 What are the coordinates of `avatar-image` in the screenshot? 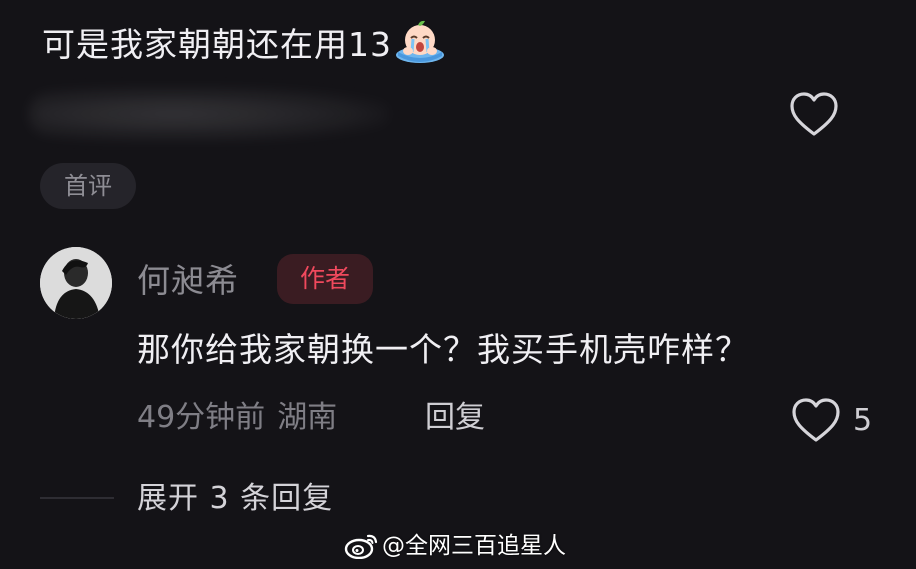 It's located at (76, 283).